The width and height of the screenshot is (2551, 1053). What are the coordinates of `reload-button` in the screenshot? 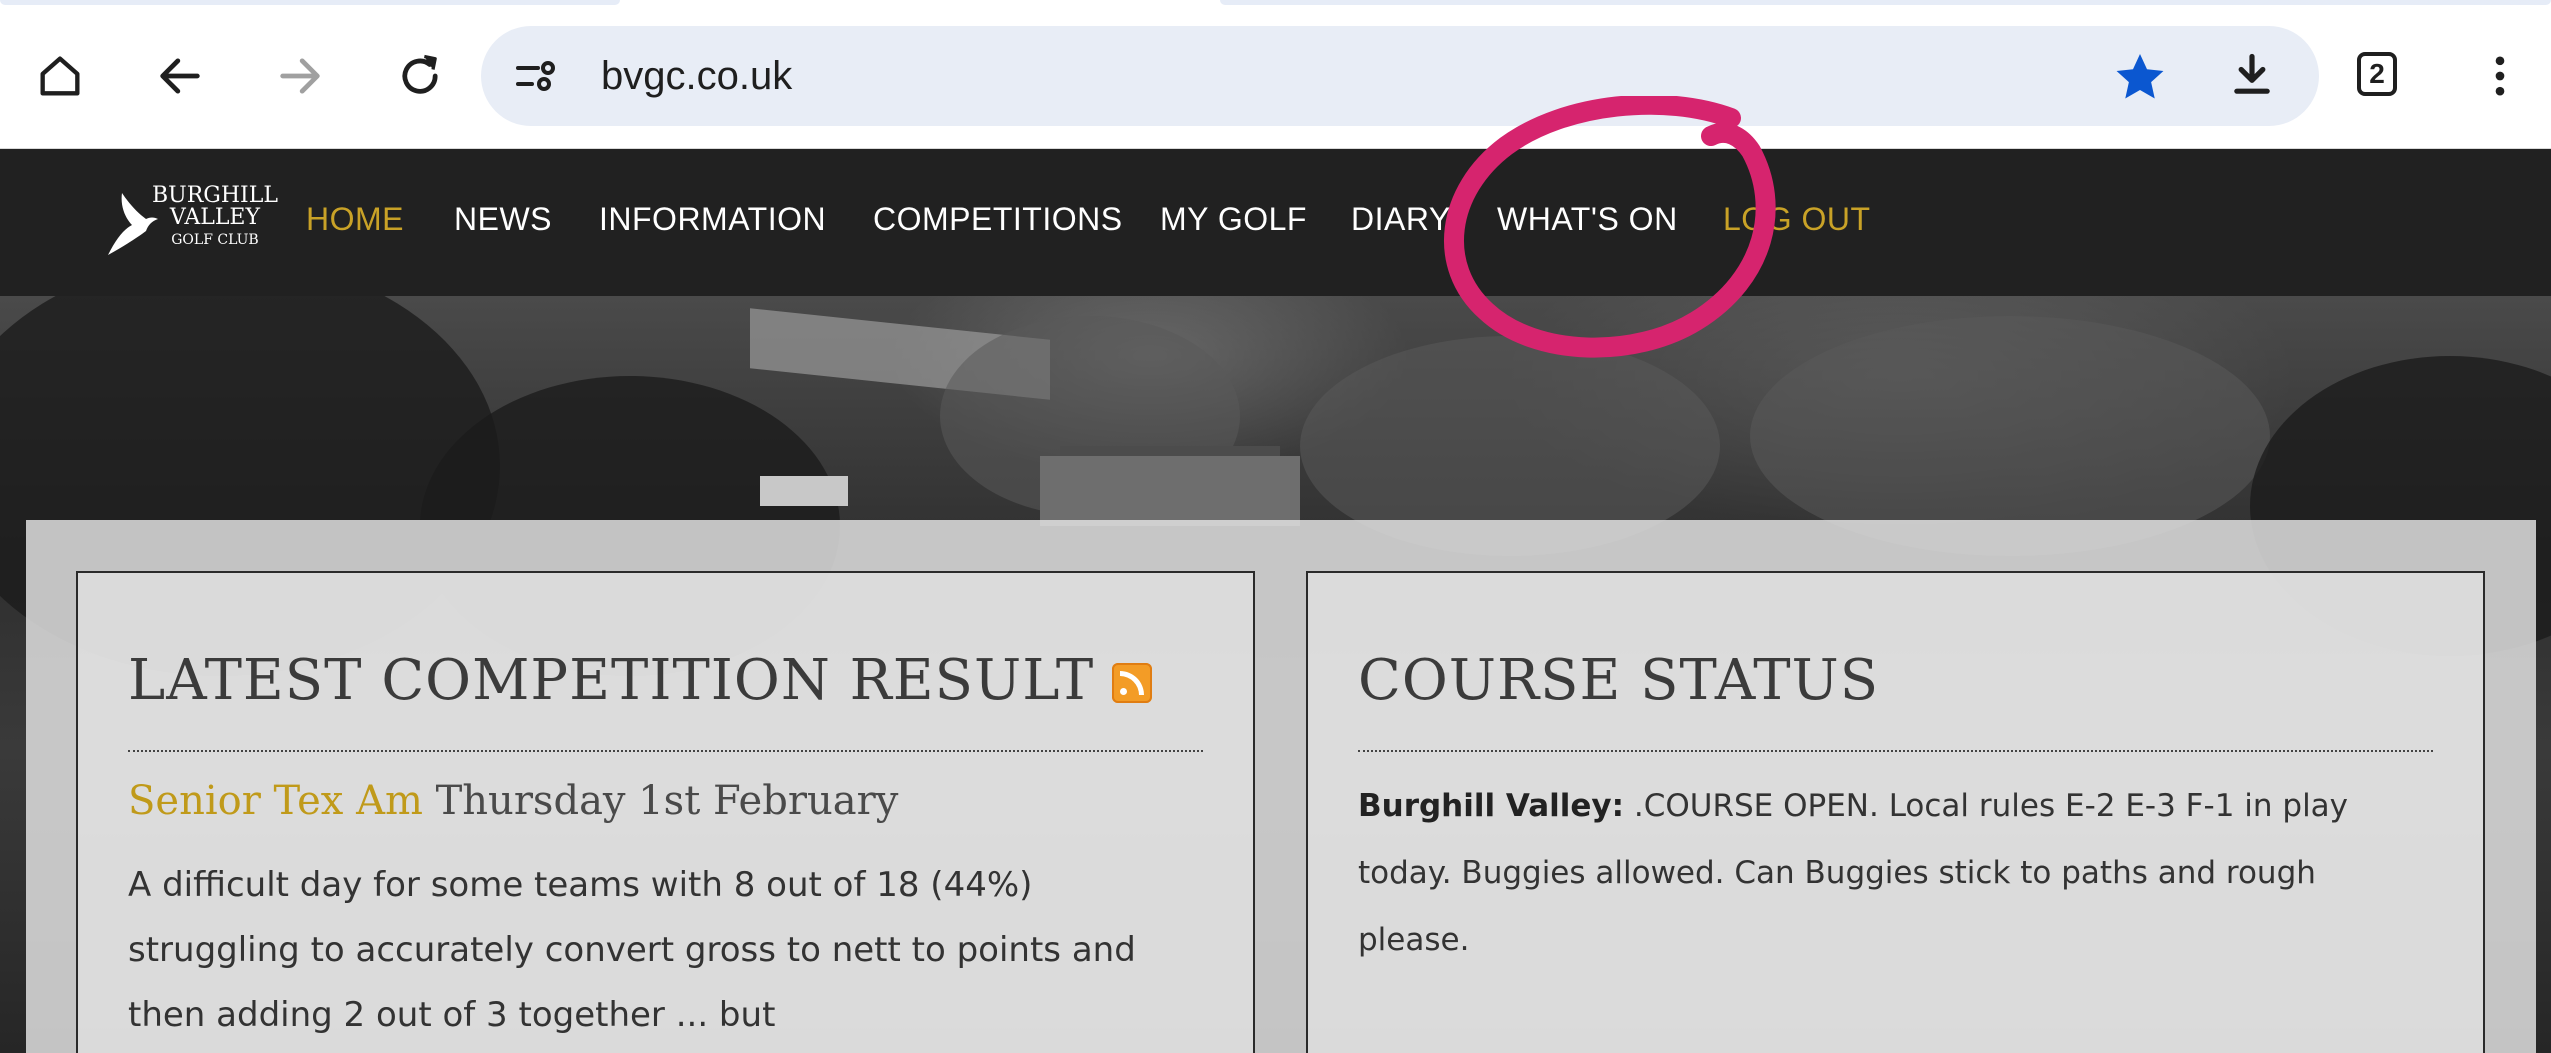 It's located at (420, 76).